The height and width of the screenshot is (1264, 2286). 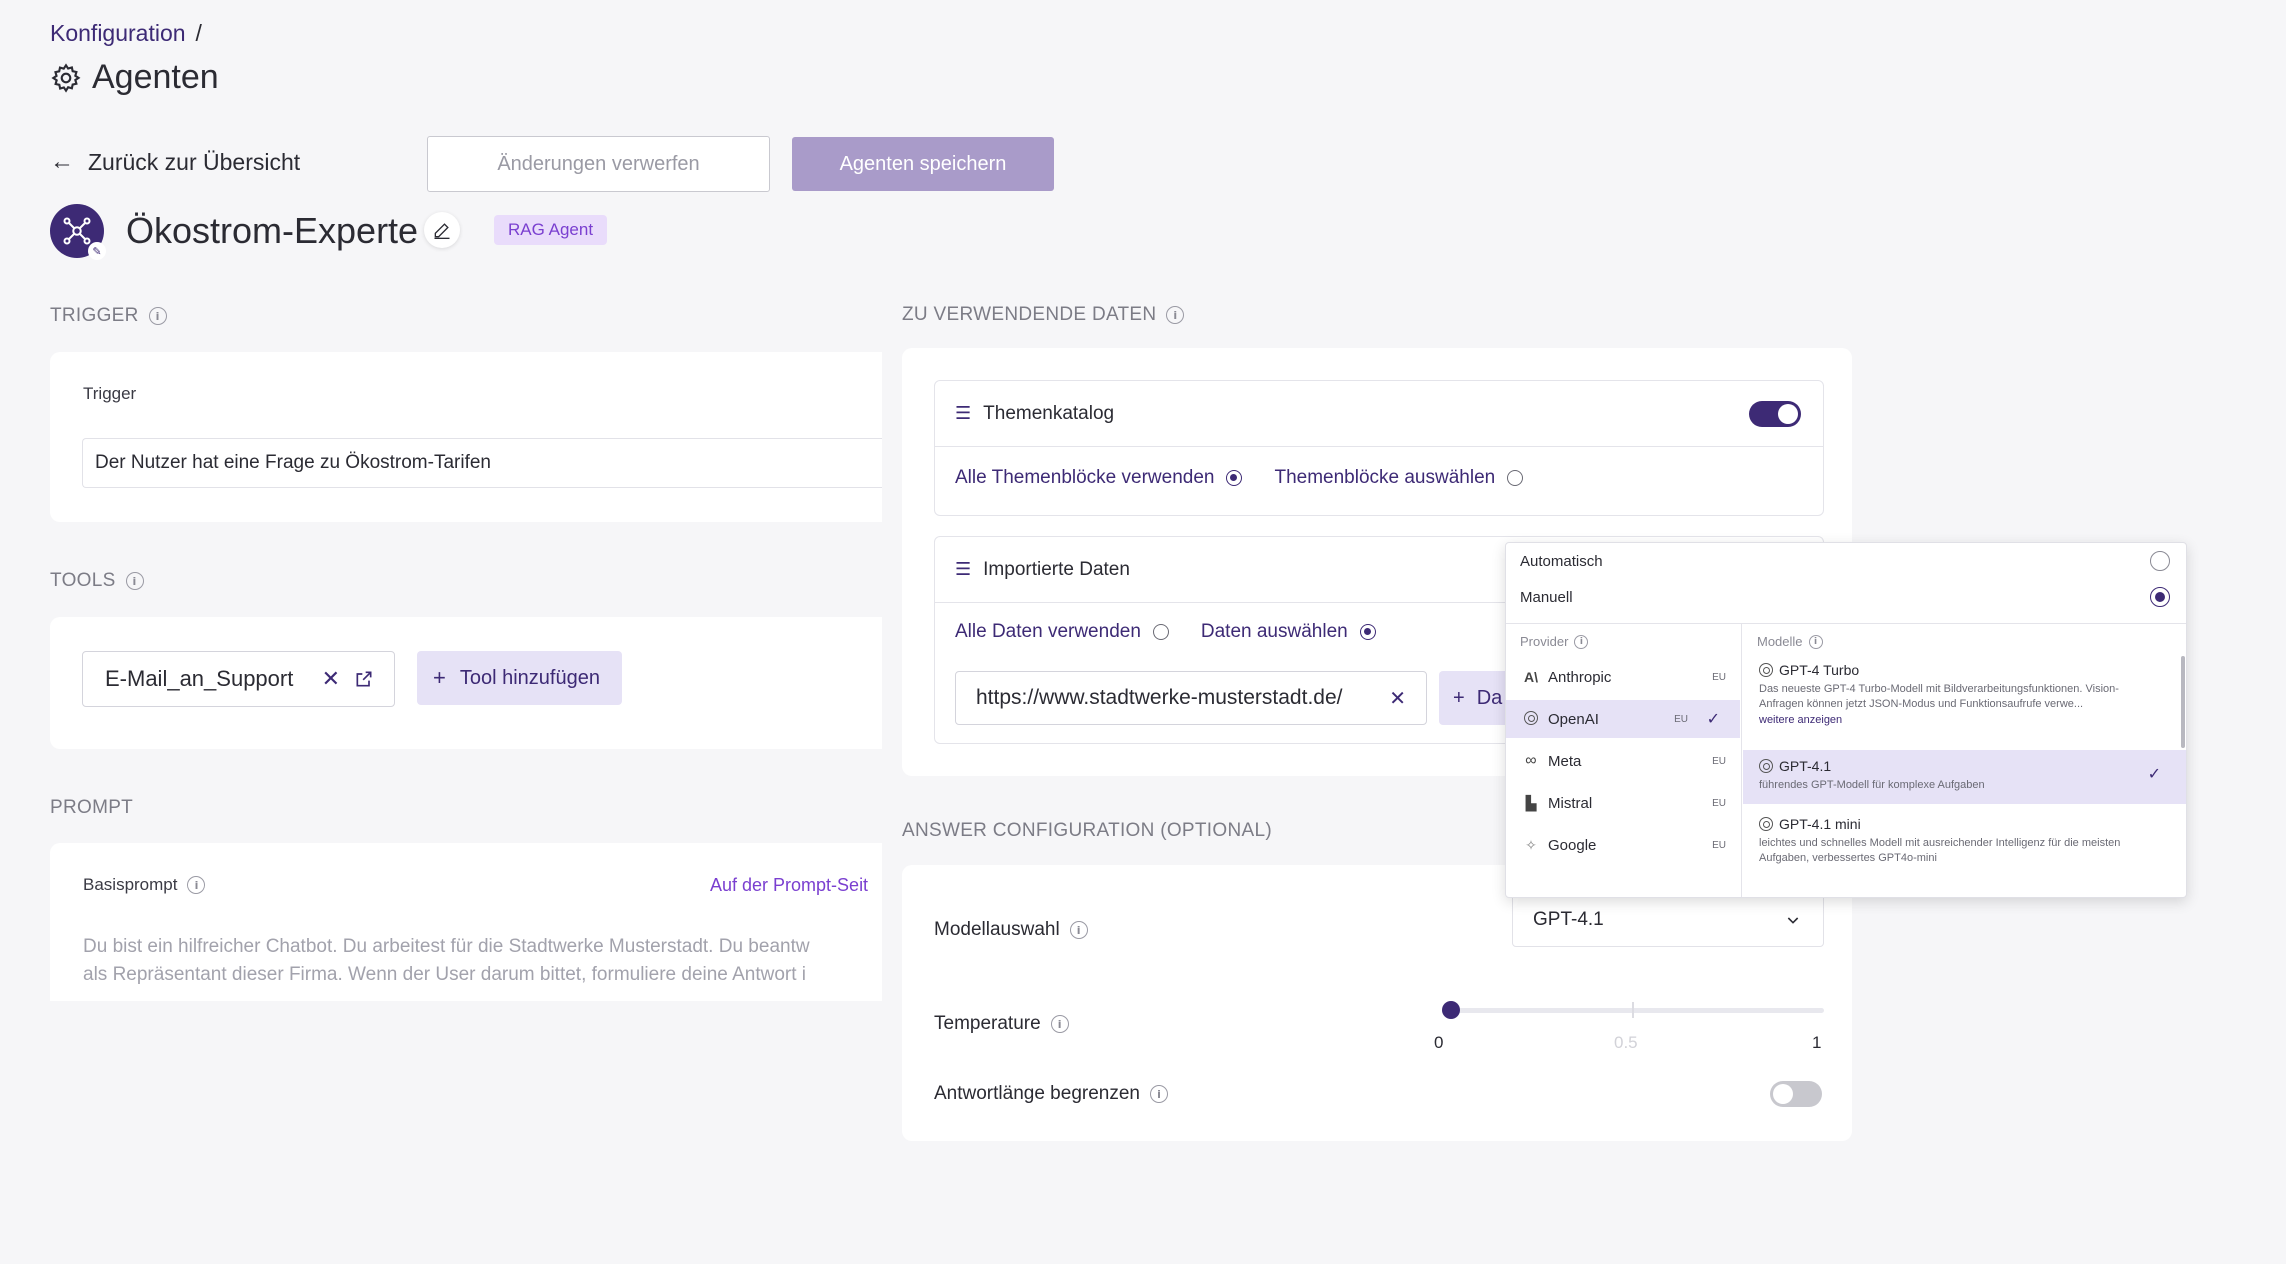 I want to click on model-description: Aufgaben, verbessertes GPT4o-mini, so click(x=1848, y=858).